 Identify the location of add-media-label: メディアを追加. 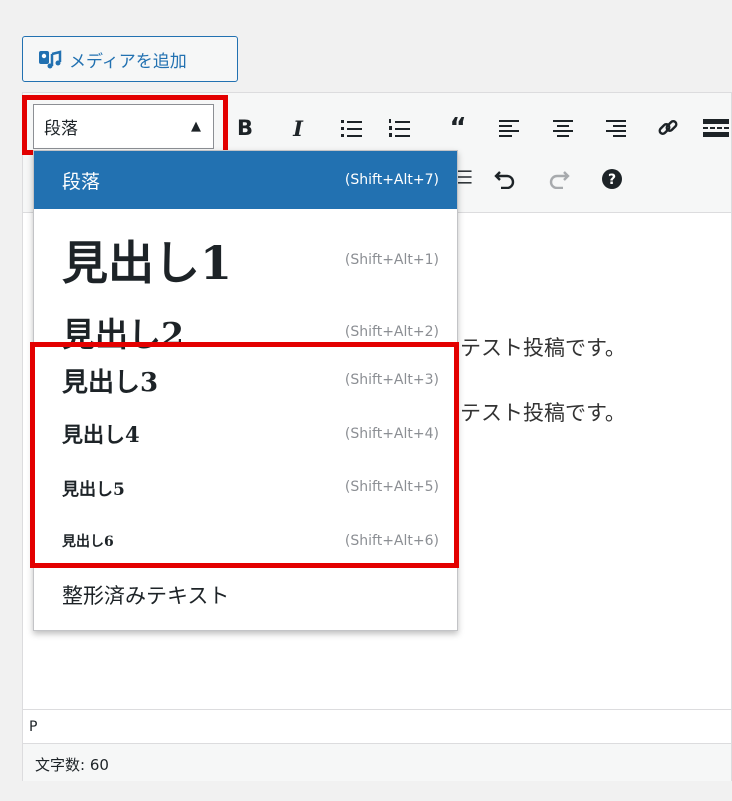
(128, 61).